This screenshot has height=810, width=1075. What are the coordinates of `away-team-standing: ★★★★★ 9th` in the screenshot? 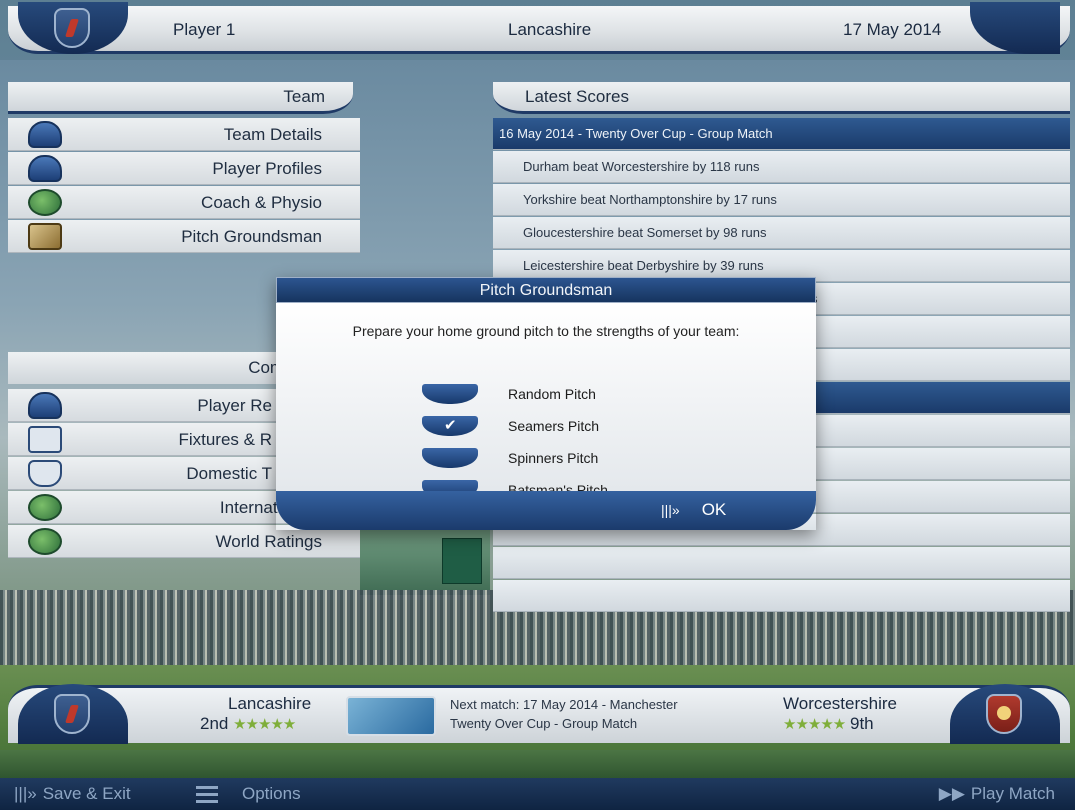 It's located at (828, 724).